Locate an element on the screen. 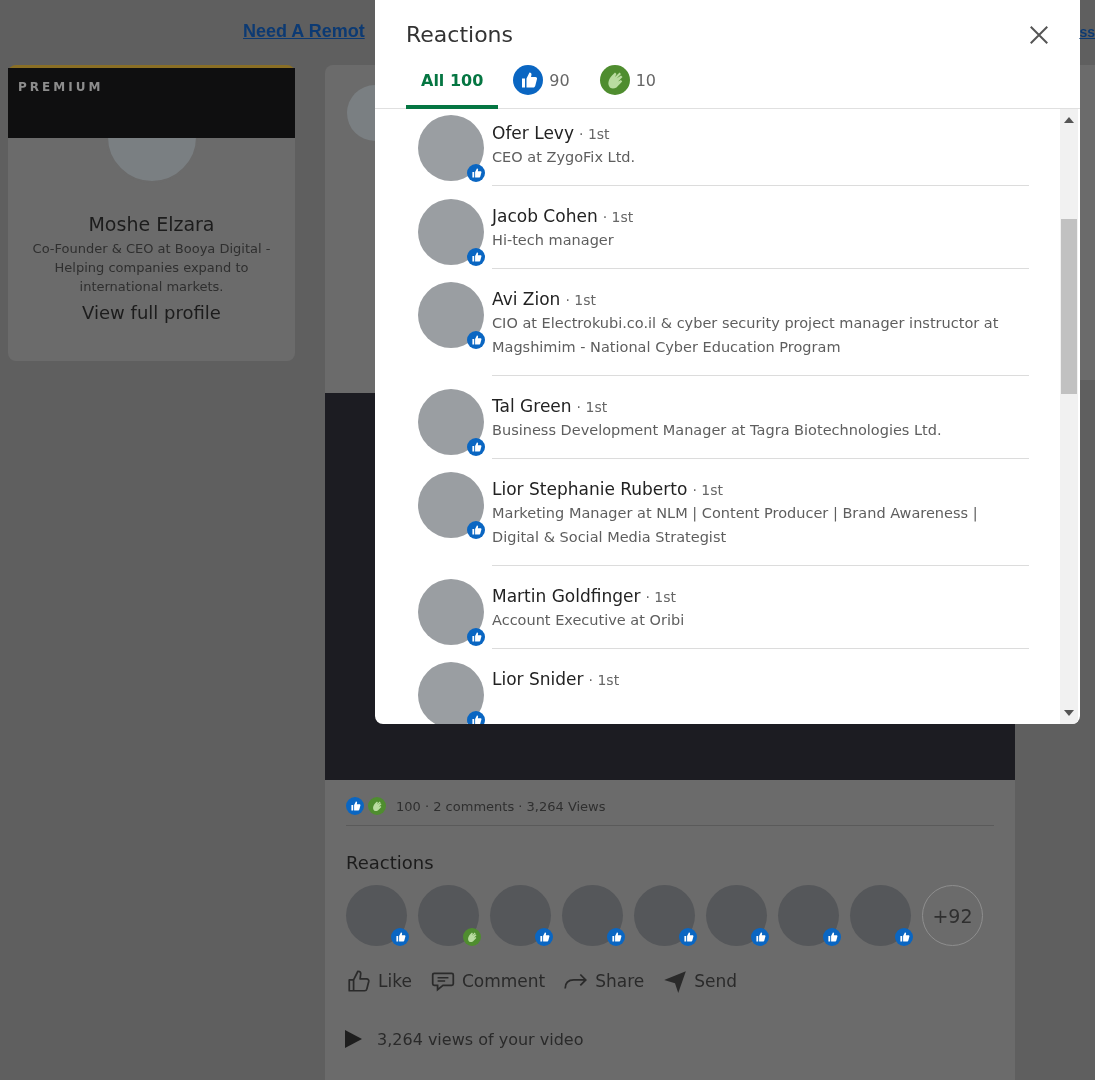  person-name: Lior Stephanie Ruberto is located at coordinates (590, 489).